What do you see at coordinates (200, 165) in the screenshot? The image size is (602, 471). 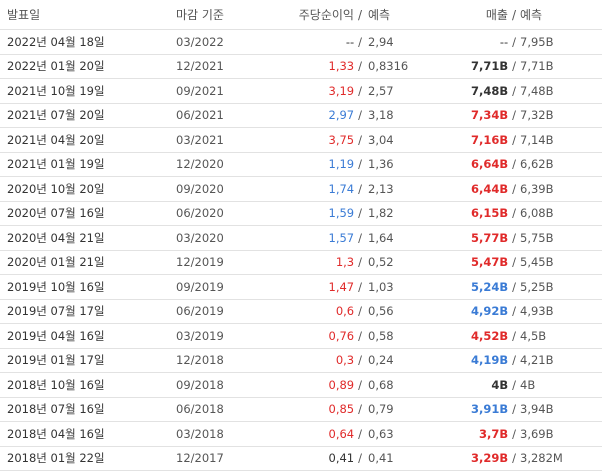 I see `row-period: 12/2020` at bounding box center [200, 165].